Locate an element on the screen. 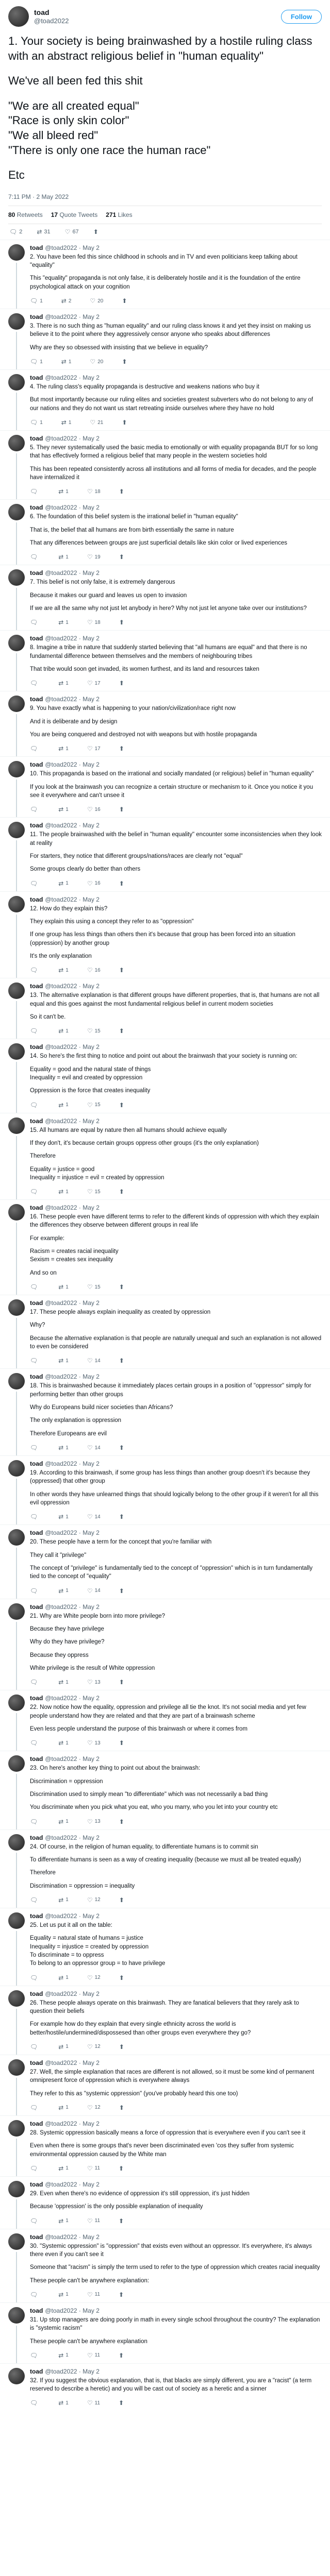 This screenshot has height=2576, width=330. reply-button: 🗨 1 is located at coordinates (37, 300).